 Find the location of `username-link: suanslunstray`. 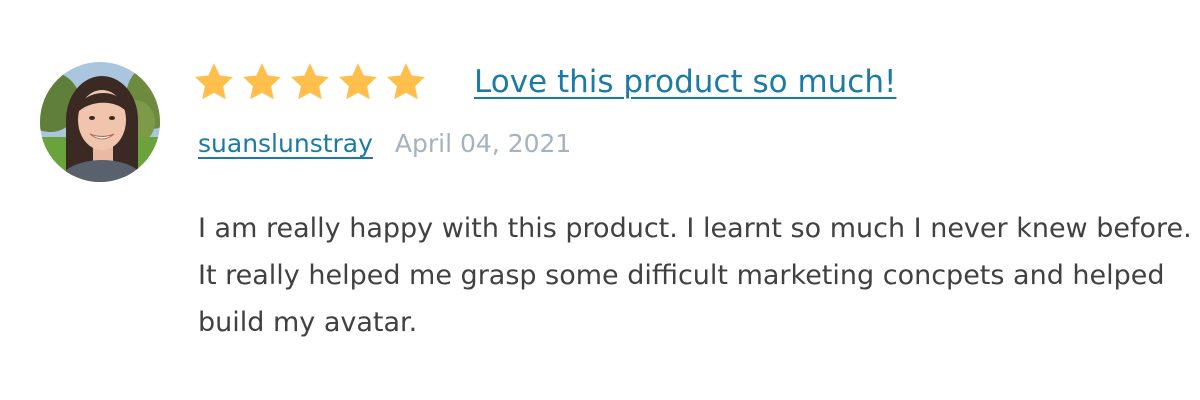

username-link: suanslunstray is located at coordinates (285, 144).